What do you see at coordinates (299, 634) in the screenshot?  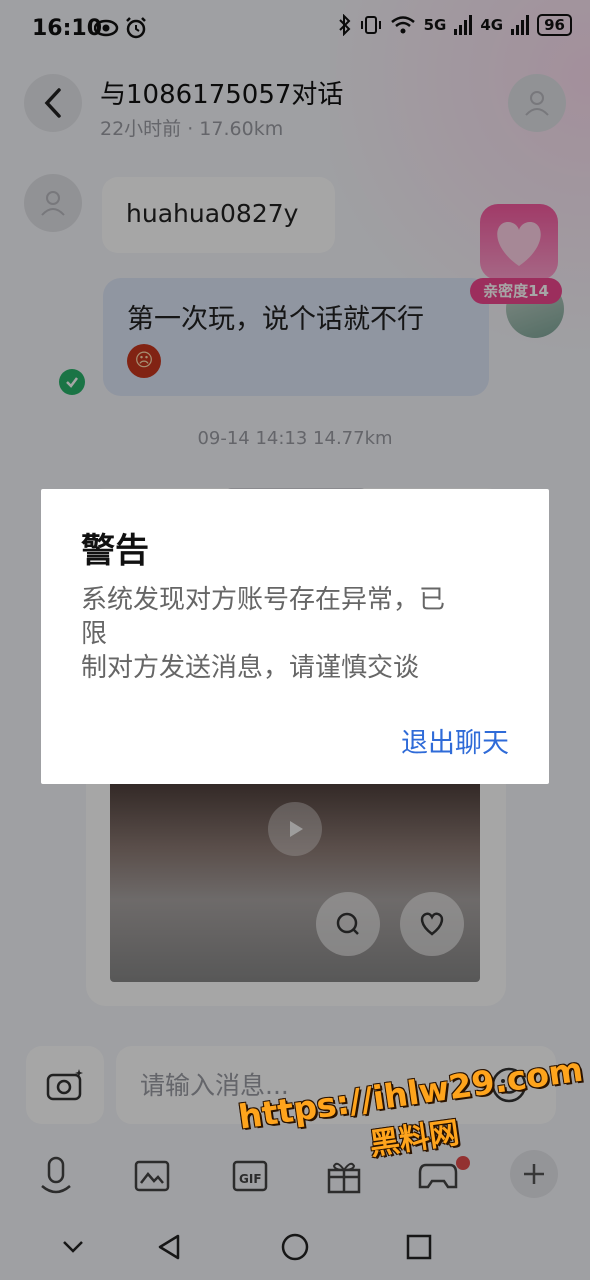 I see `dialog-message: 系统发现对方账号存在异常，已 限 制对方发送消息，请谨慎交谈` at bounding box center [299, 634].